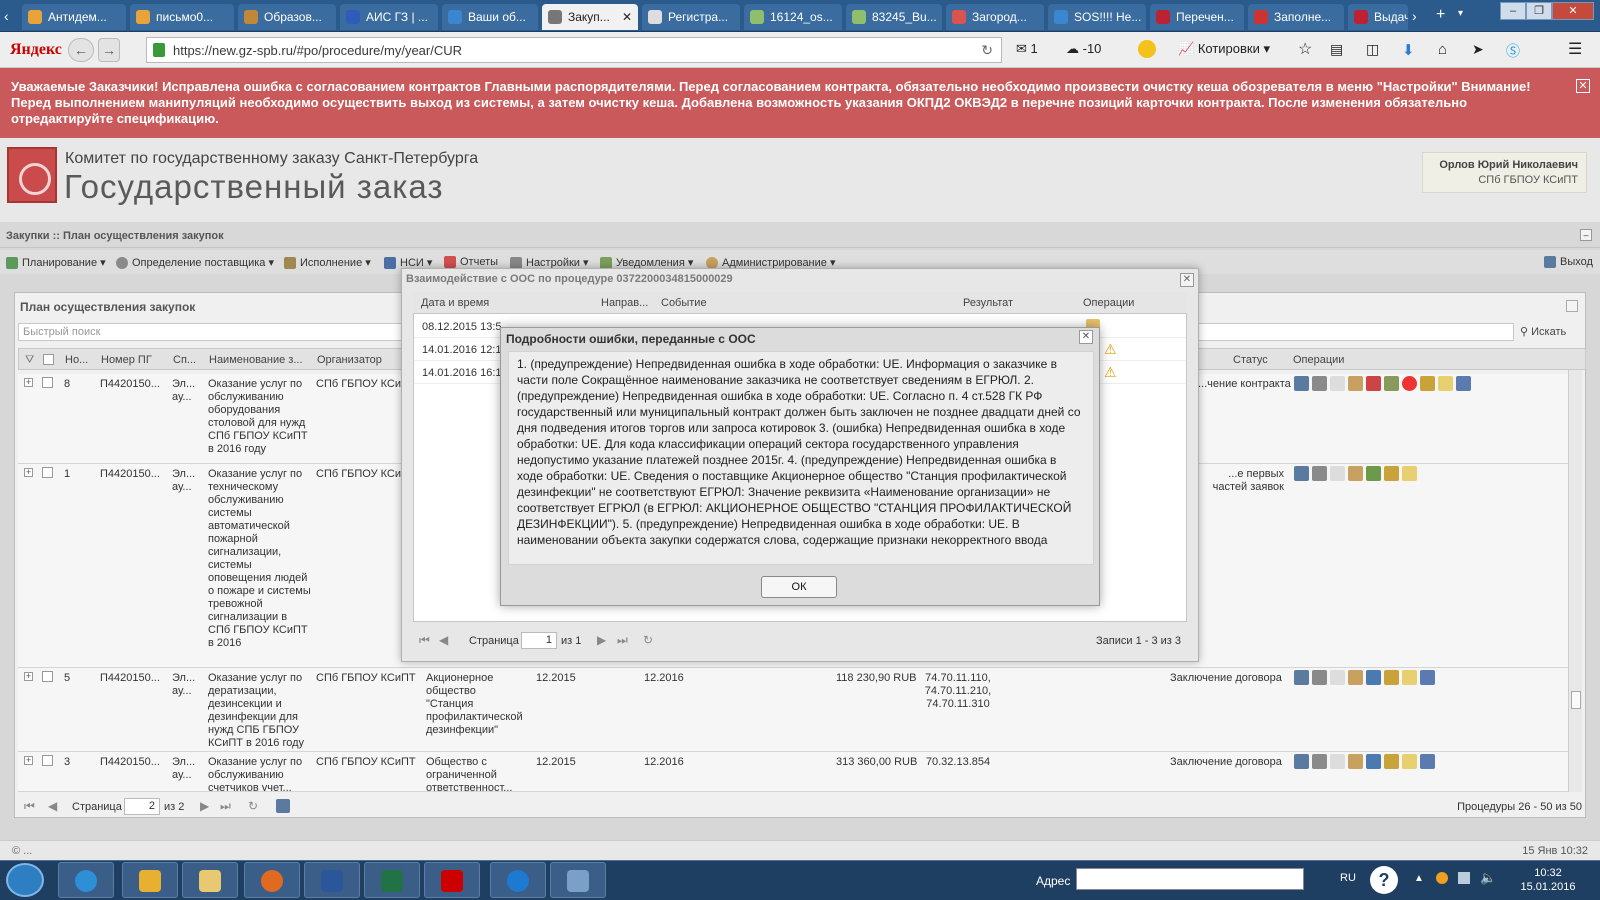 This screenshot has height=900, width=1600. Describe the element at coordinates (332, 880) in the screenshot. I see `taskbar-word` at that location.